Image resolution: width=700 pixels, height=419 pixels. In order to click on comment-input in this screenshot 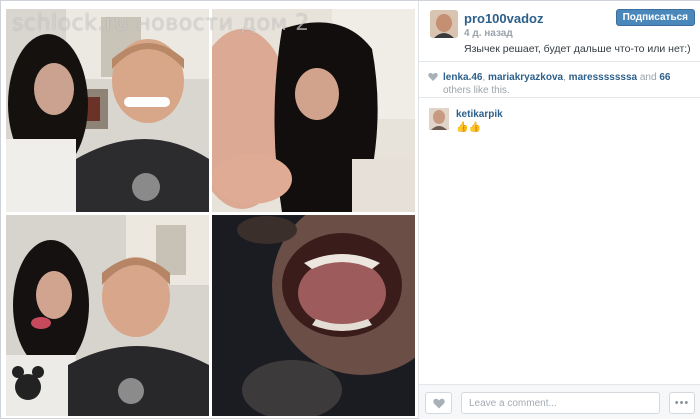, I will do `click(560, 403)`.